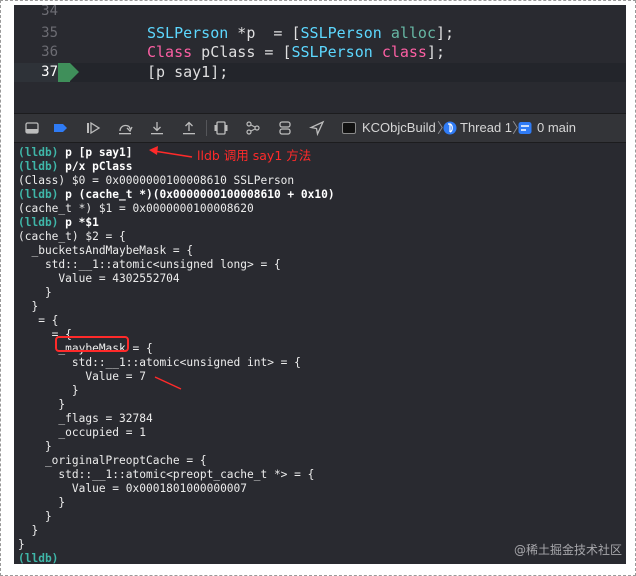 The height and width of the screenshot is (576, 636). Describe the element at coordinates (171, 268) in the screenshot. I see `annotation-arrows` at that location.